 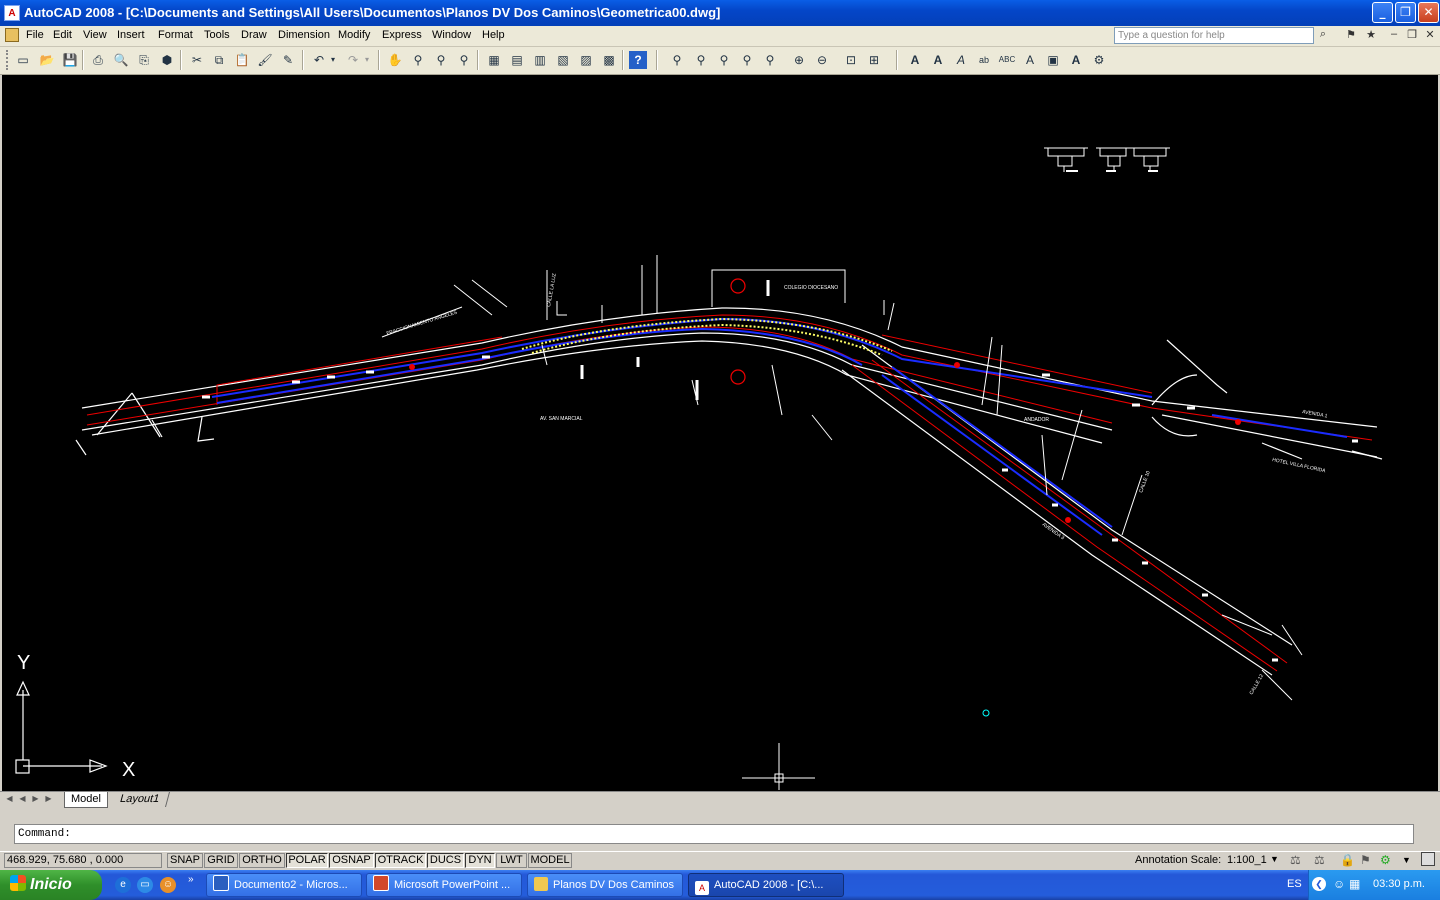 I want to click on tab-model: Model, so click(x=86, y=800).